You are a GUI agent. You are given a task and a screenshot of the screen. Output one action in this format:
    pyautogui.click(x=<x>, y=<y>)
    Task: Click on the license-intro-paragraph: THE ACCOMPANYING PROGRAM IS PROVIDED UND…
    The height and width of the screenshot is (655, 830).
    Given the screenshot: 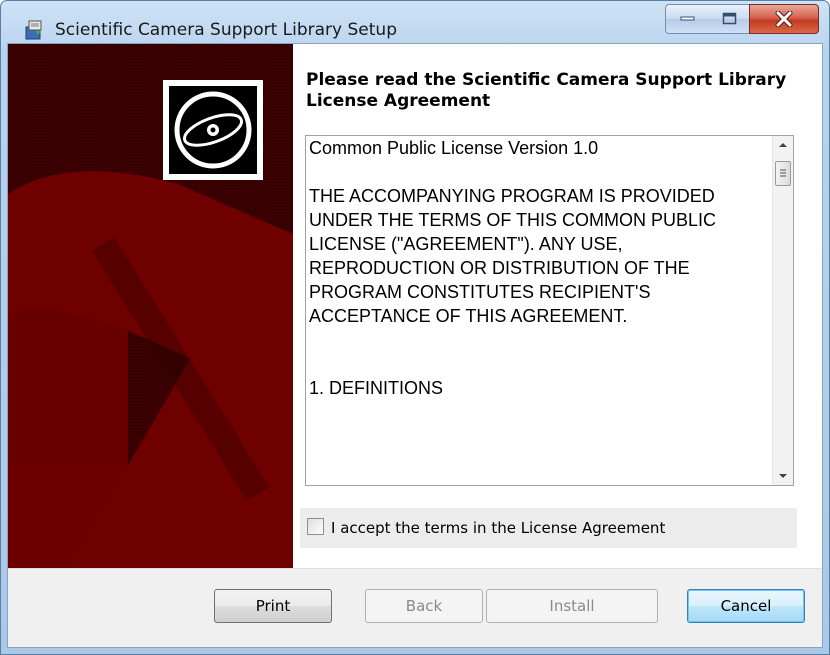 What is the action you would take?
    pyautogui.click(x=513, y=256)
    